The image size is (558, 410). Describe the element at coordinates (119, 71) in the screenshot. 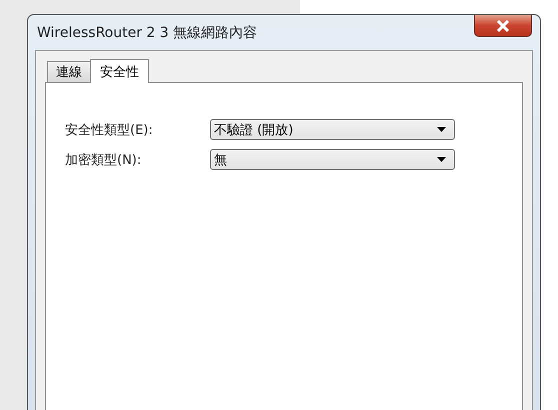

I see `tab: 安全性` at that location.